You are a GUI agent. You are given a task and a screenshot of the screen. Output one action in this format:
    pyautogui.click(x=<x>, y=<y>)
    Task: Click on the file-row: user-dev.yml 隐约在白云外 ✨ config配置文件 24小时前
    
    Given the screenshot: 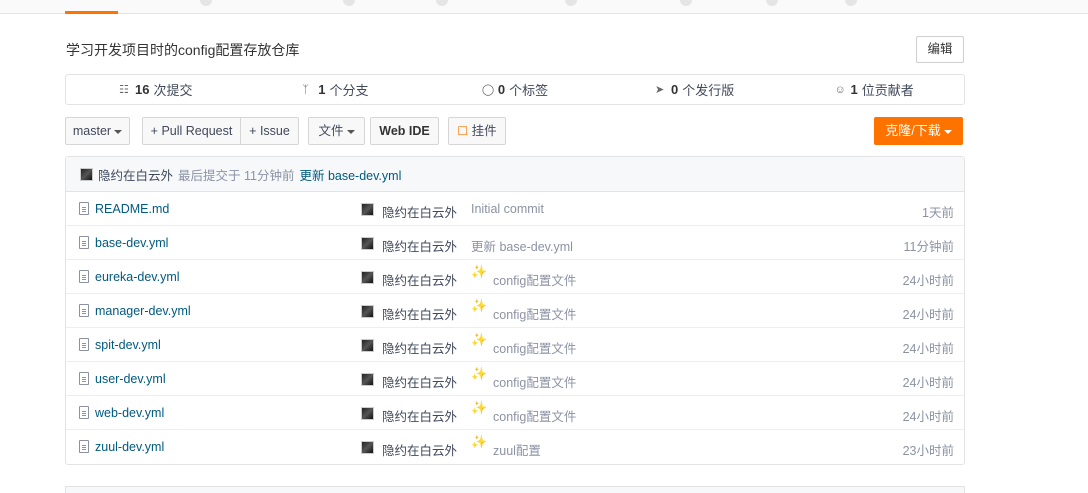 What is the action you would take?
    pyautogui.click(x=515, y=379)
    